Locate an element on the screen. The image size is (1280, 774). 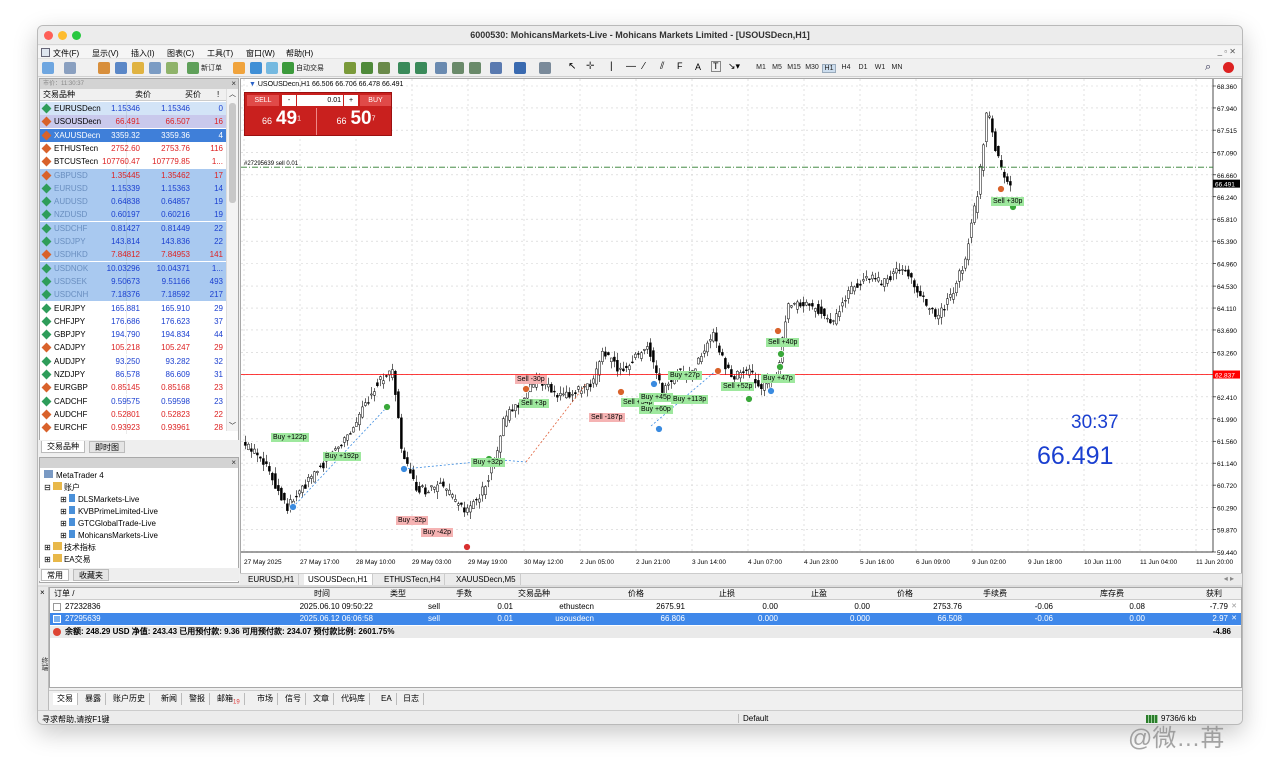
nav-account-mohicans: ⊞ MohicansMarkets-Live is located at coordinates (109, 535).